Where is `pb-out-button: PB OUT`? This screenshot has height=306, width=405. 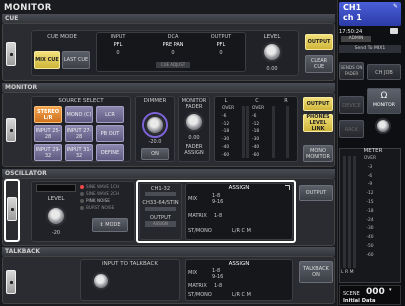 pb-out-button: PB OUT is located at coordinates (110, 133).